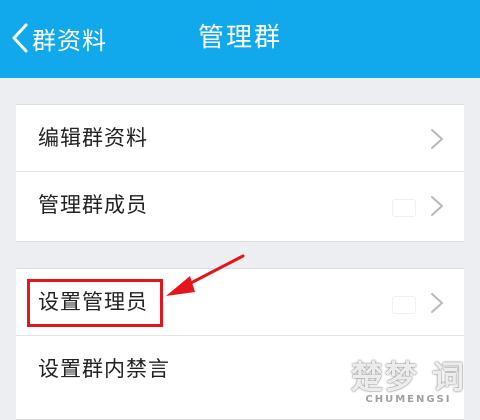 Image resolution: width=480 pixels, height=420 pixels. I want to click on annotation-arrow, so click(205, 275).